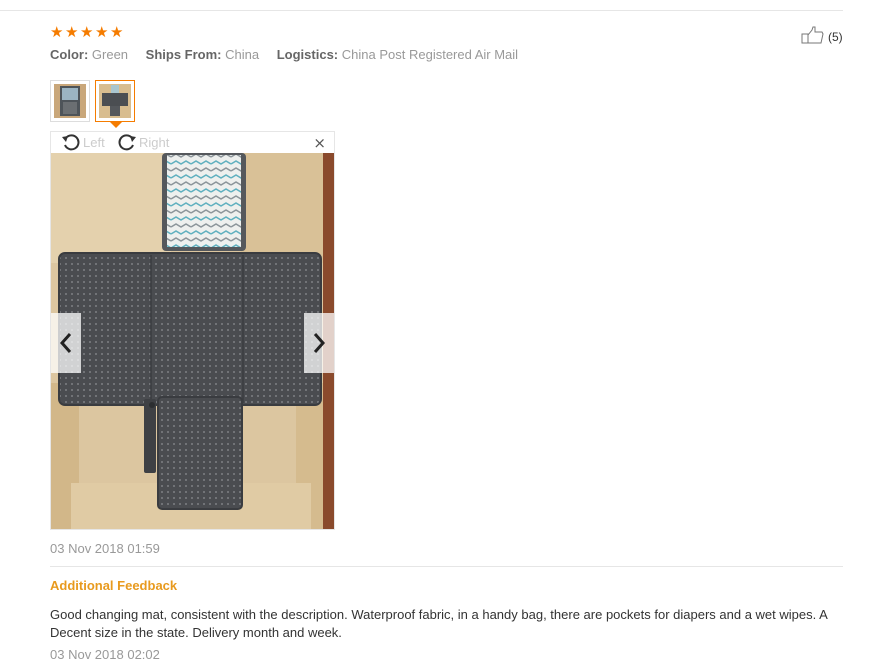  I want to click on review-thumbnails, so click(92, 104).